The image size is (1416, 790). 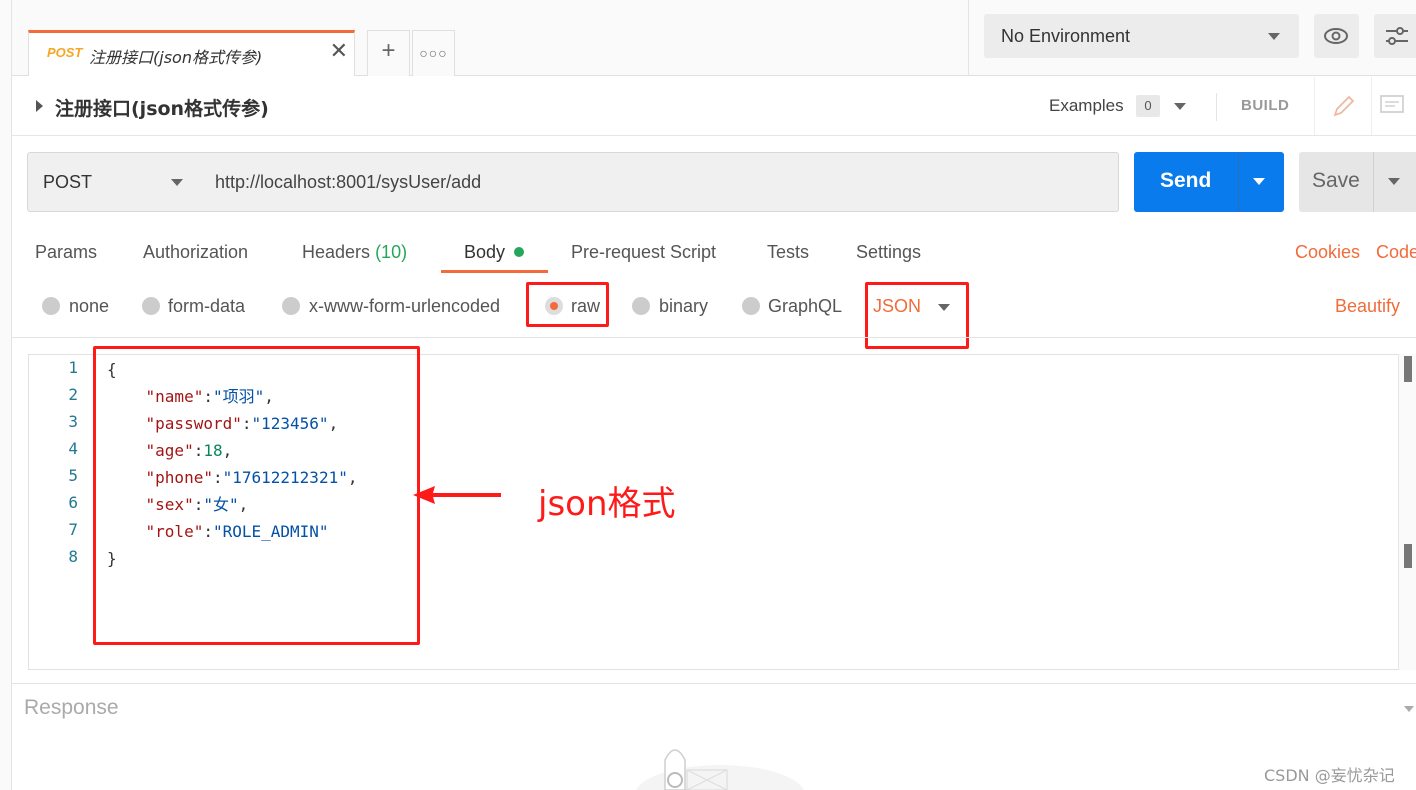 What do you see at coordinates (494, 271) in the screenshot?
I see `active-tab-underline` at bounding box center [494, 271].